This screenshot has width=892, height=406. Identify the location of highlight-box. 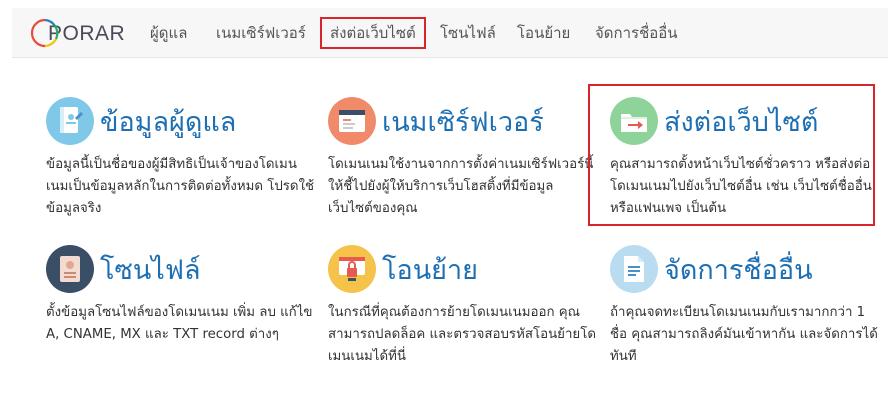
(731, 155).